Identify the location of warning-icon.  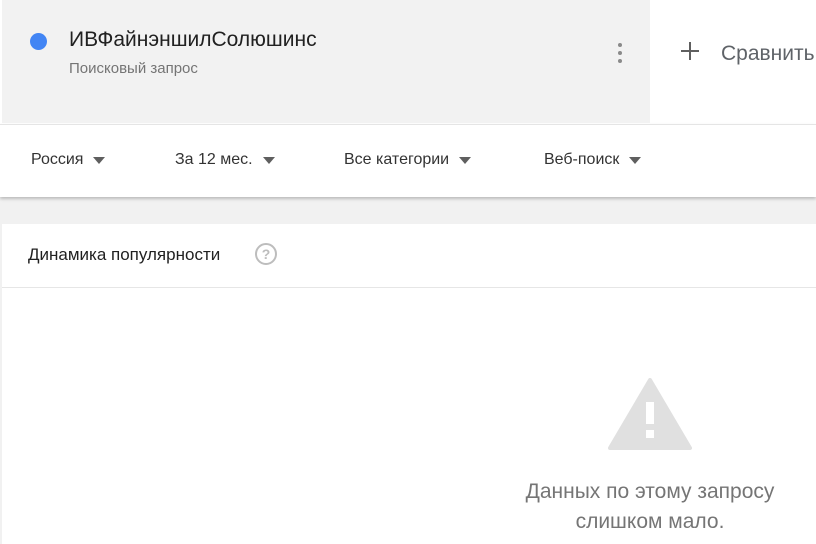
(650, 414).